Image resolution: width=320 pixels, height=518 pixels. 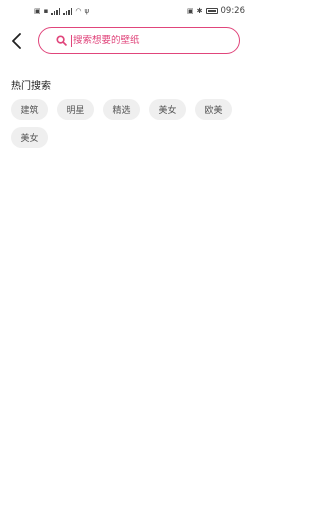 I want to click on nfc-icon: ▣, so click(x=190, y=10).